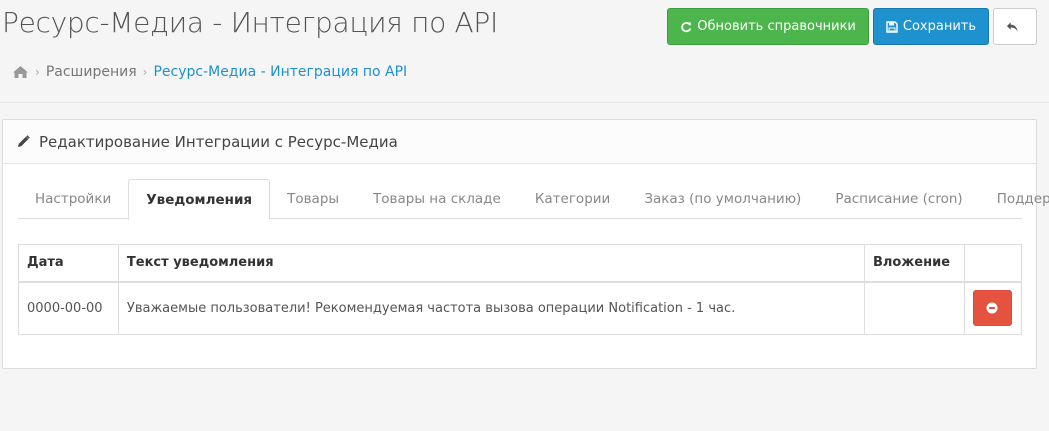 This screenshot has height=431, width=1049. Describe the element at coordinates (993, 263) in the screenshot. I see `column-header-actions` at that location.